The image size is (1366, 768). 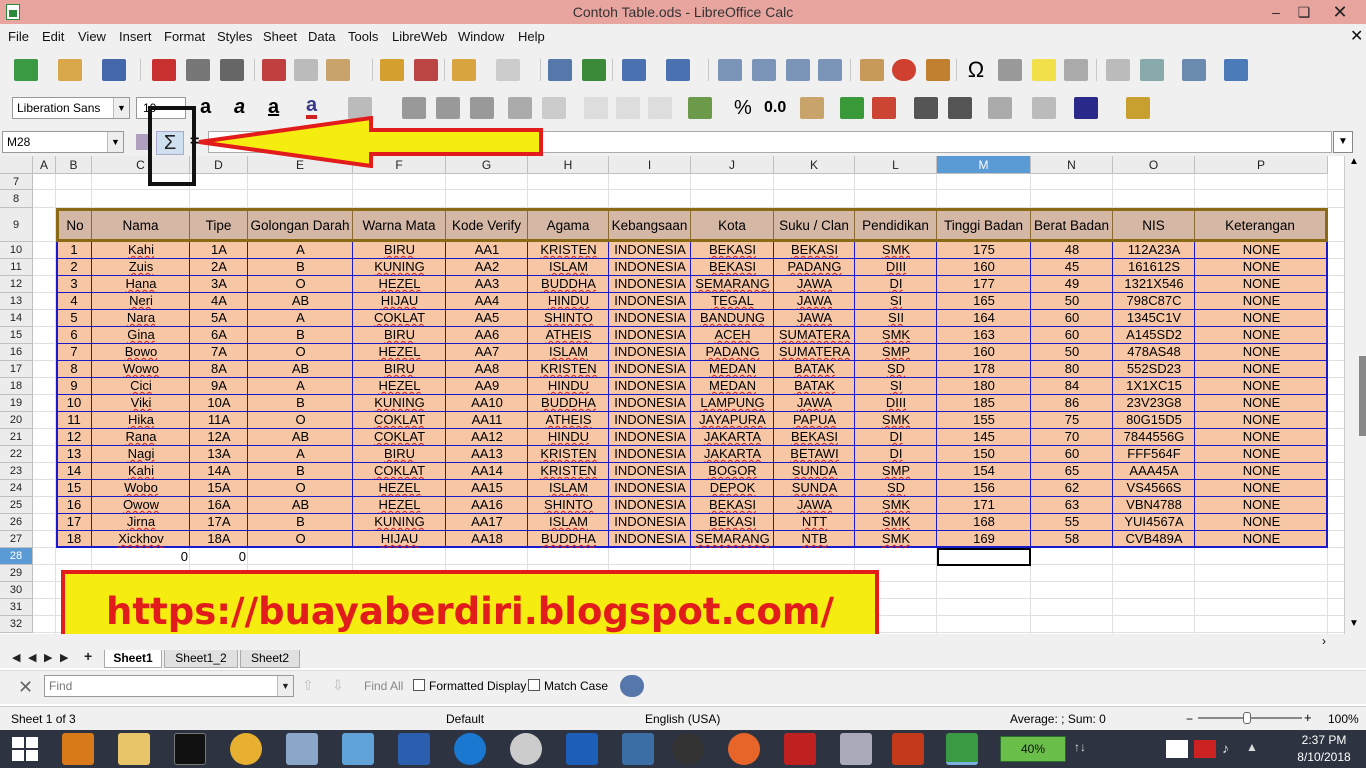 I want to click on export-pdf-icon, so click(x=164, y=70).